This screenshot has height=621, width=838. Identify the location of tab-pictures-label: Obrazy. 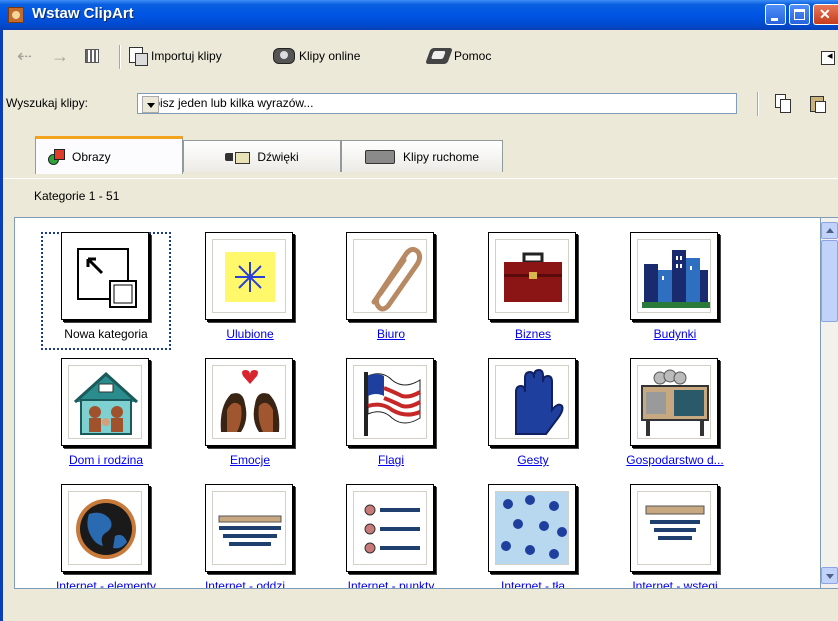
(91, 156).